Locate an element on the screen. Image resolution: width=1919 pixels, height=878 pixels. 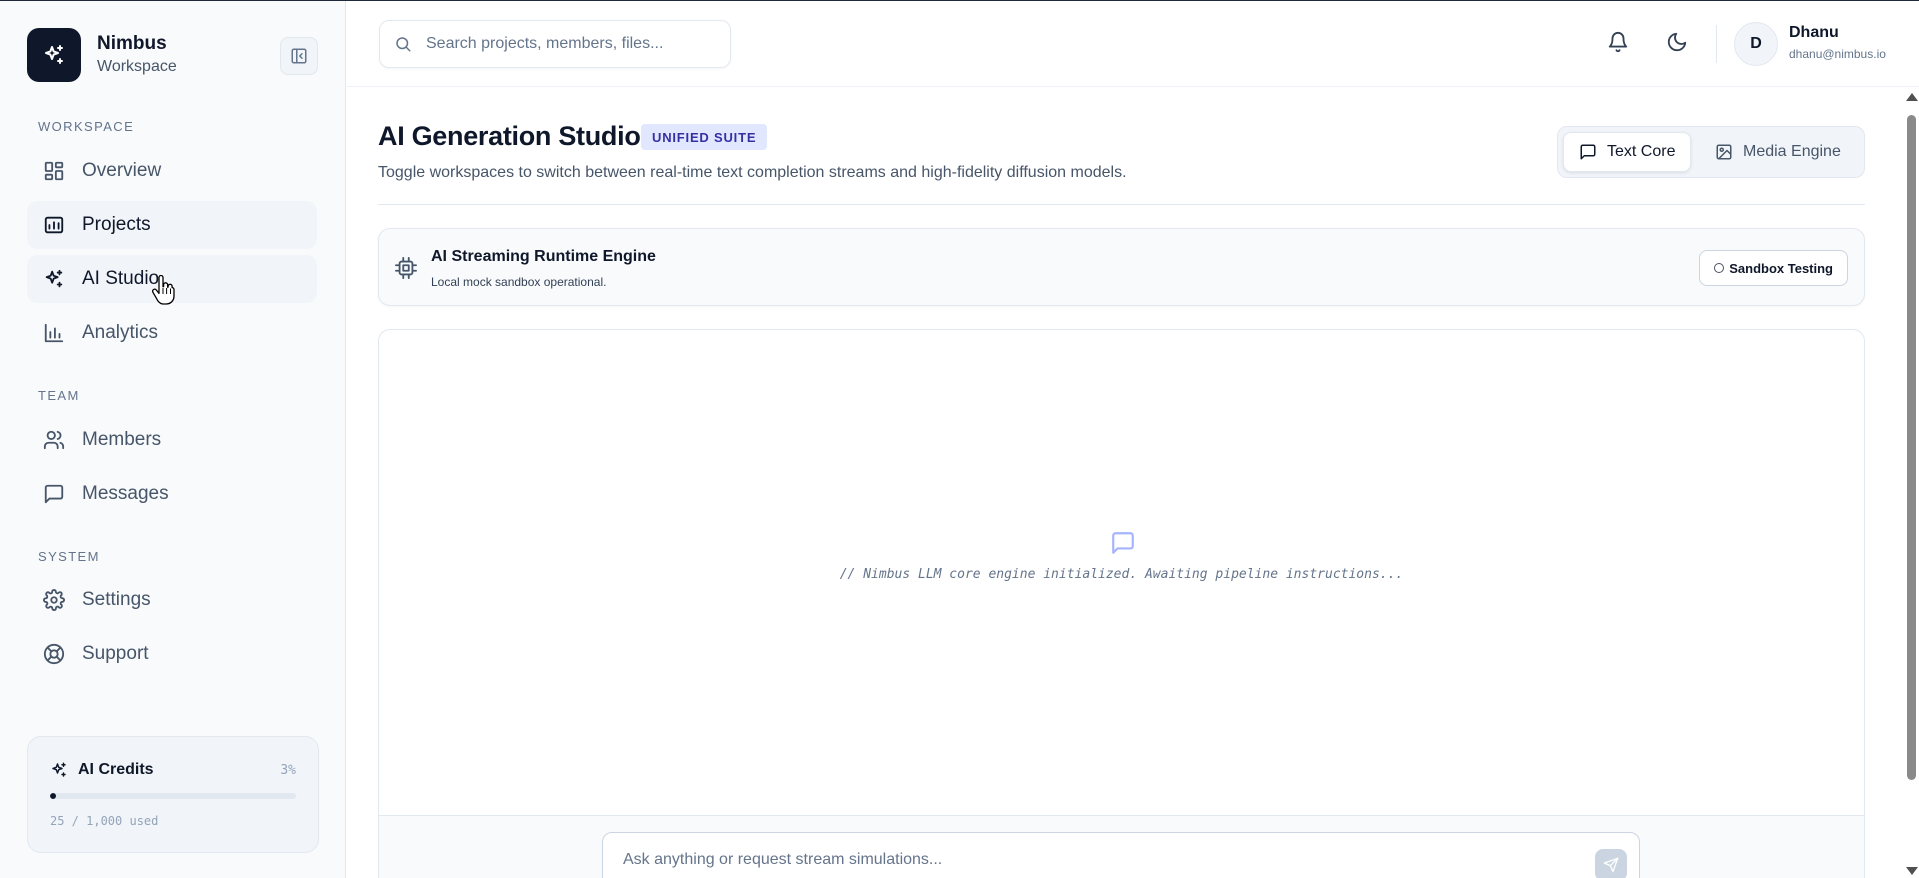
chat-input is located at coordinates (1098, 860).